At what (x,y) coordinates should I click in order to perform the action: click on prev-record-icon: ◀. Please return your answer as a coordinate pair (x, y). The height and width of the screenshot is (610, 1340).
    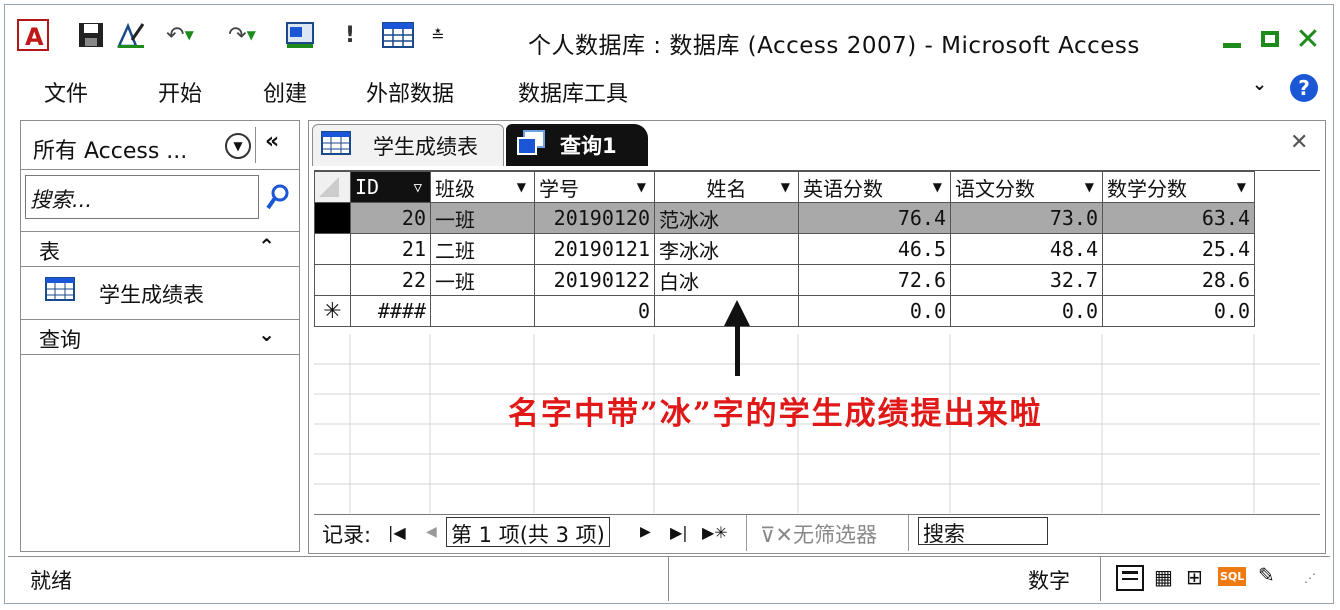
    Looking at the image, I should click on (431, 532).